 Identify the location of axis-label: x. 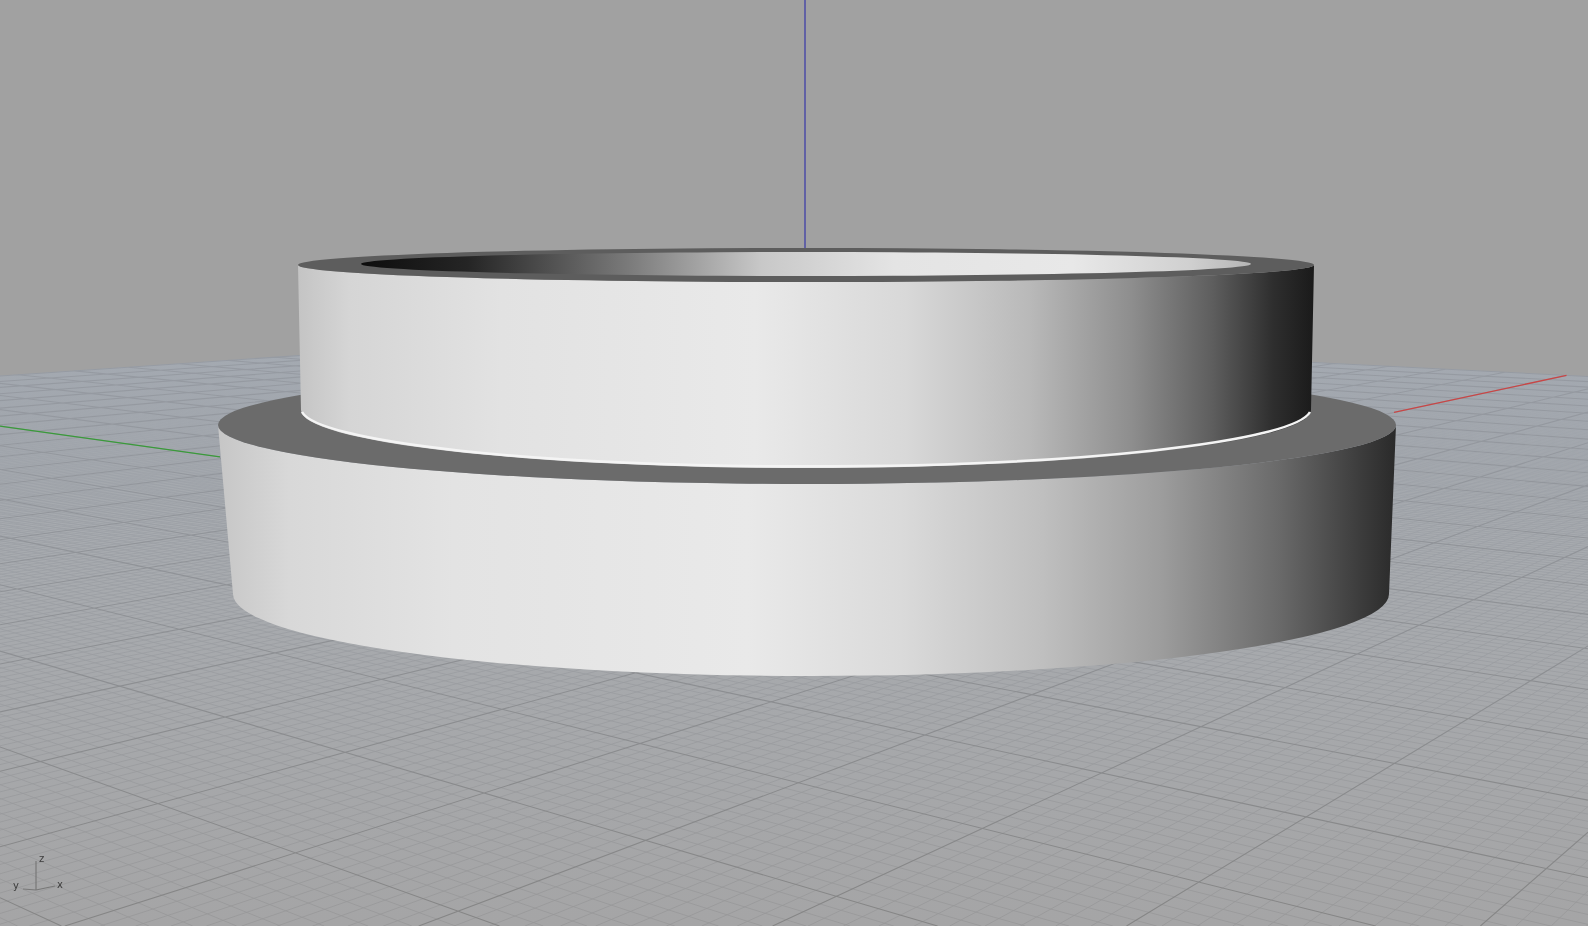
(60, 884).